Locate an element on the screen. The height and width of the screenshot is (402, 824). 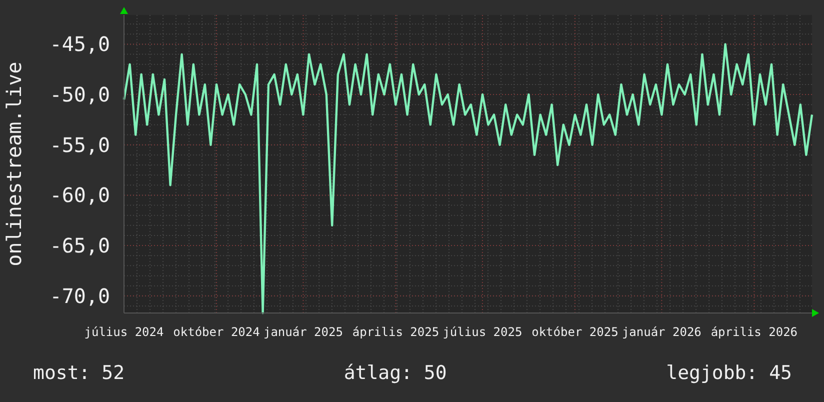
x-tick-label: április 2026 is located at coordinates (754, 332).